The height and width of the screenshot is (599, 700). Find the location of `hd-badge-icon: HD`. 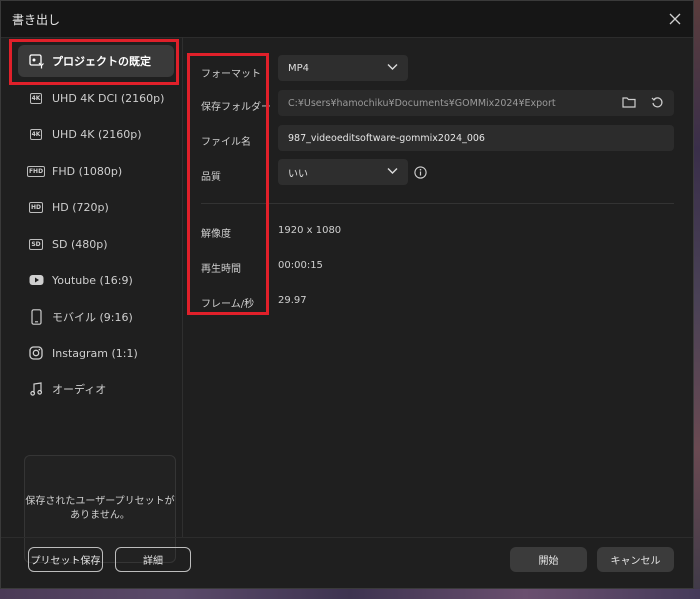

hd-badge-icon: HD is located at coordinates (35, 207).